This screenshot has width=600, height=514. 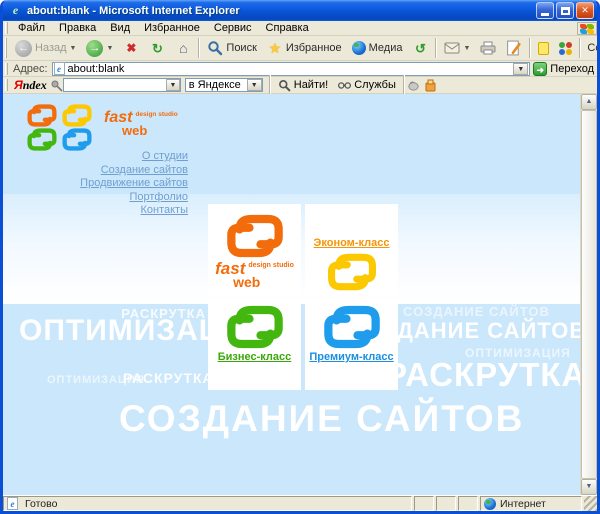 What do you see at coordinates (95, 48) in the screenshot?
I see `forward-icon: →` at bounding box center [95, 48].